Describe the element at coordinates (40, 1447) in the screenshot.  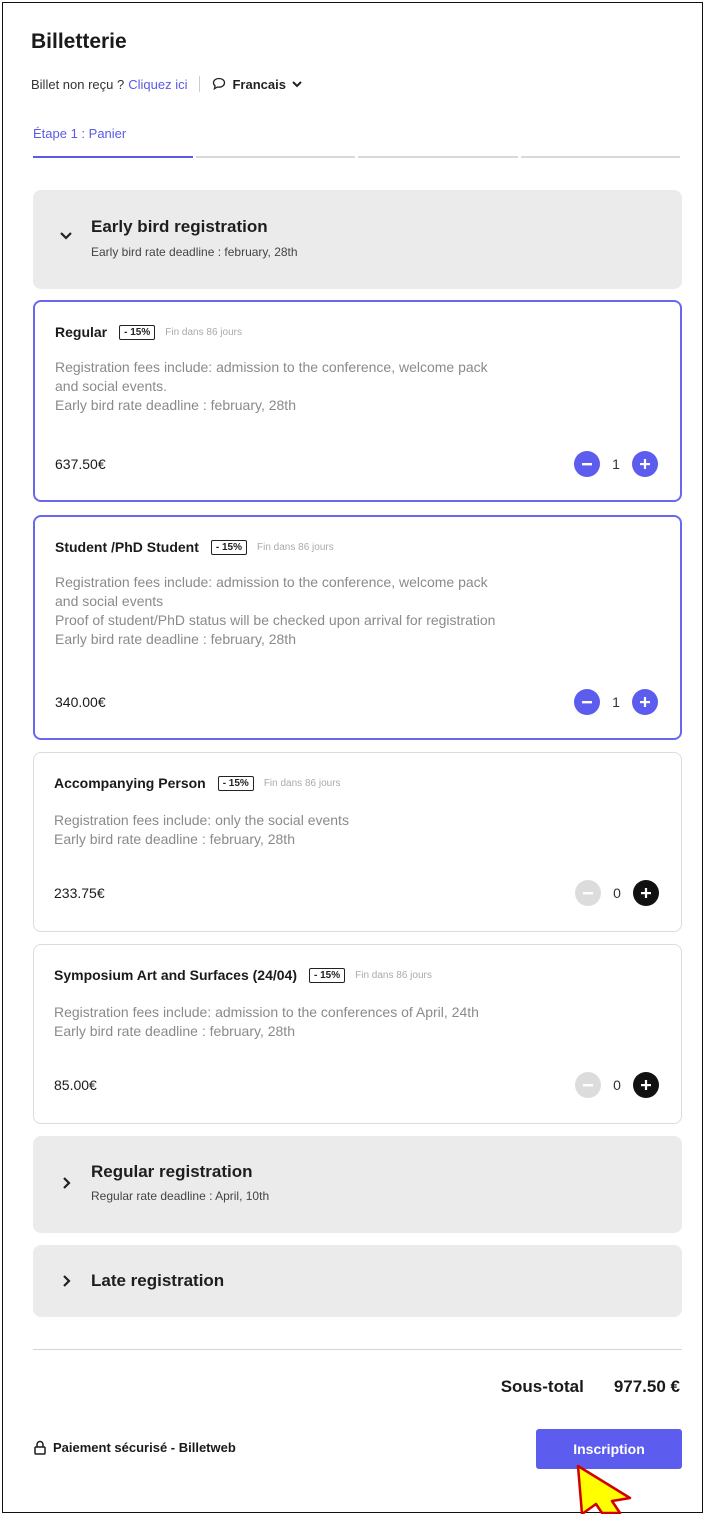
I see `lock-icon` at that location.